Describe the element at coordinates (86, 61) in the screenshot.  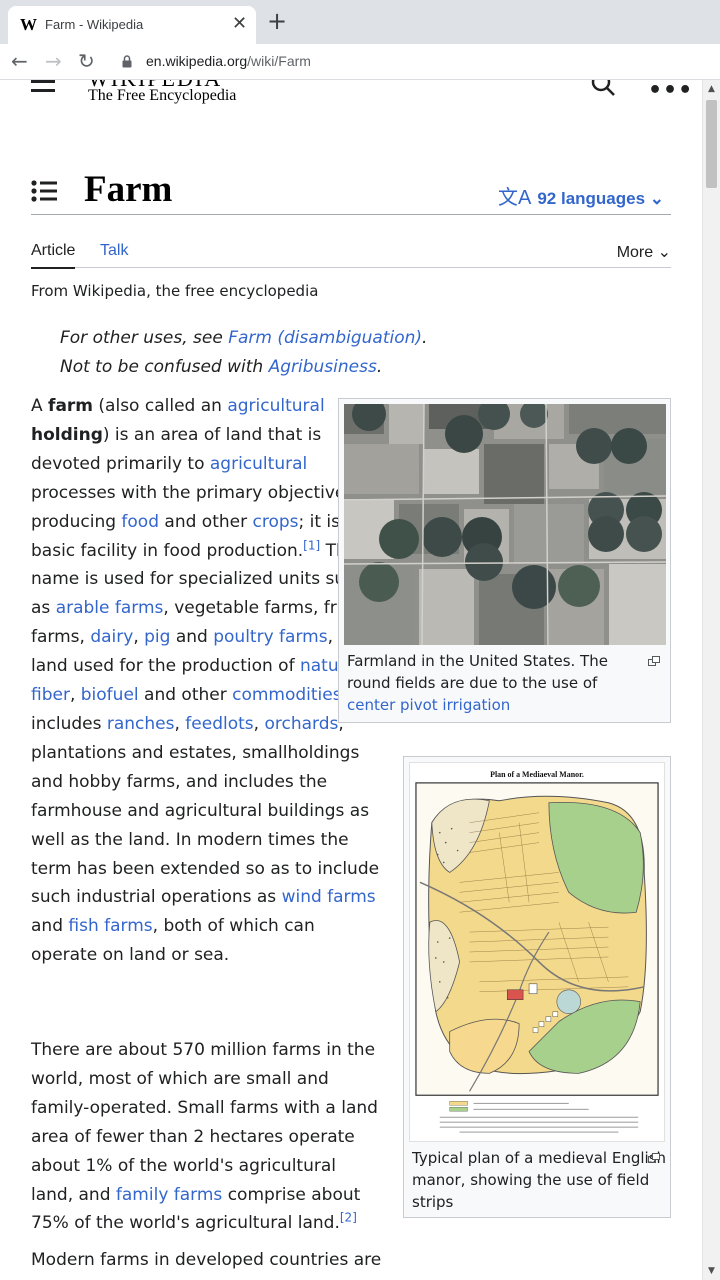
I see `reload-icon: ↻` at that location.